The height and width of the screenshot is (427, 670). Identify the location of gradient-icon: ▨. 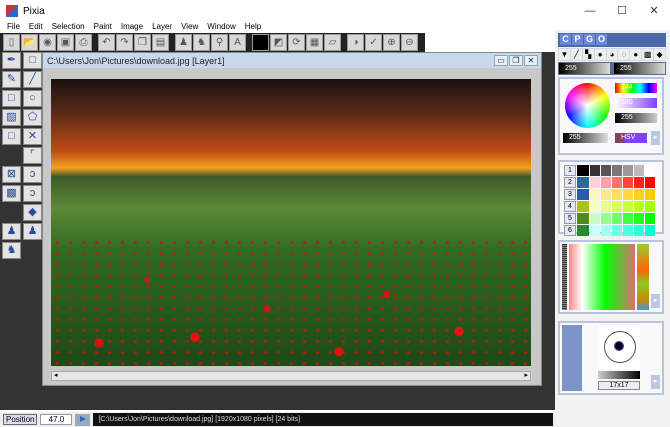
(11, 117).